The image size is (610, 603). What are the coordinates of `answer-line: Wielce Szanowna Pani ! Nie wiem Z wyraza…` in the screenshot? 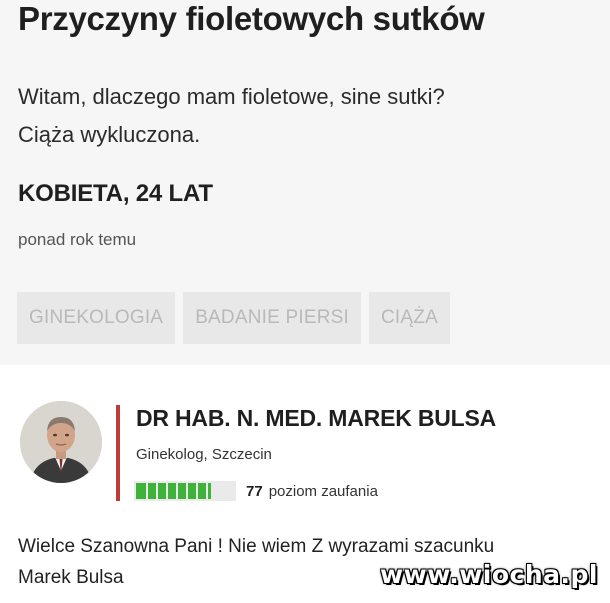 It's located at (256, 546).